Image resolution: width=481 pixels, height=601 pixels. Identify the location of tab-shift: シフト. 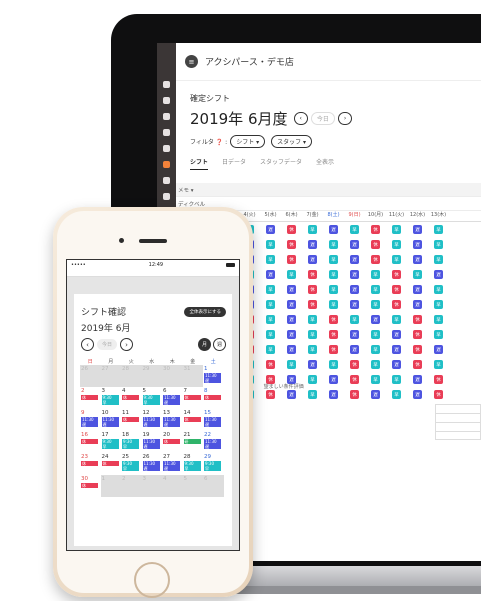
(199, 163).